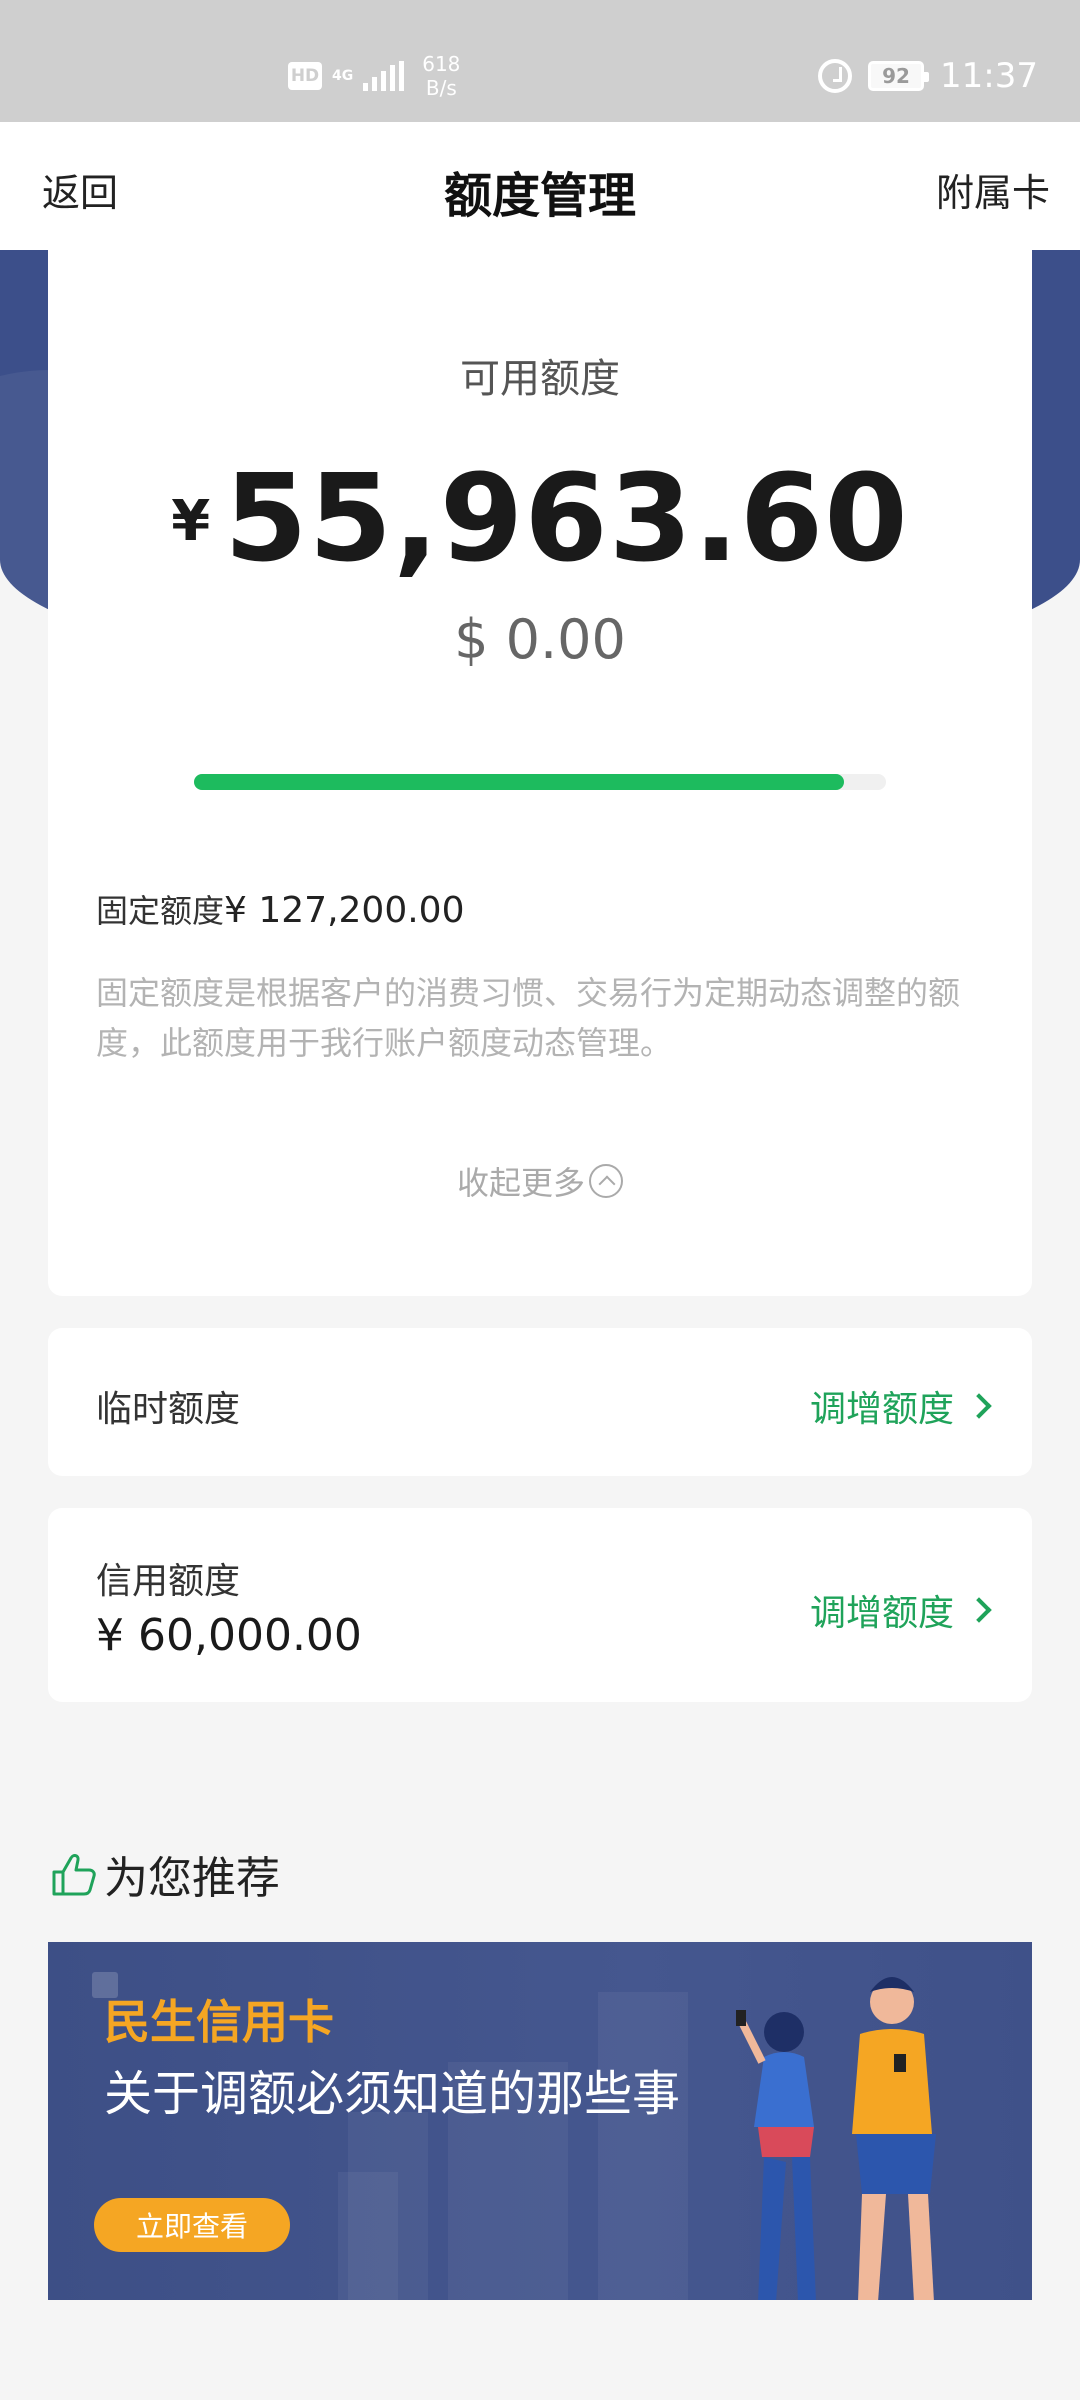 The image size is (1080, 2400). I want to click on currency-symbol: ¥, so click(191, 521).